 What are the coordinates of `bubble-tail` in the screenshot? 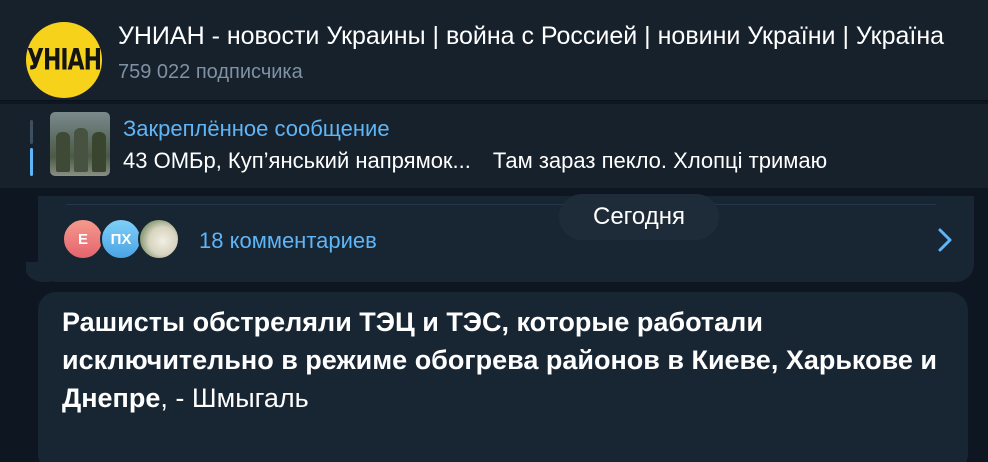 It's located at (38, 272).